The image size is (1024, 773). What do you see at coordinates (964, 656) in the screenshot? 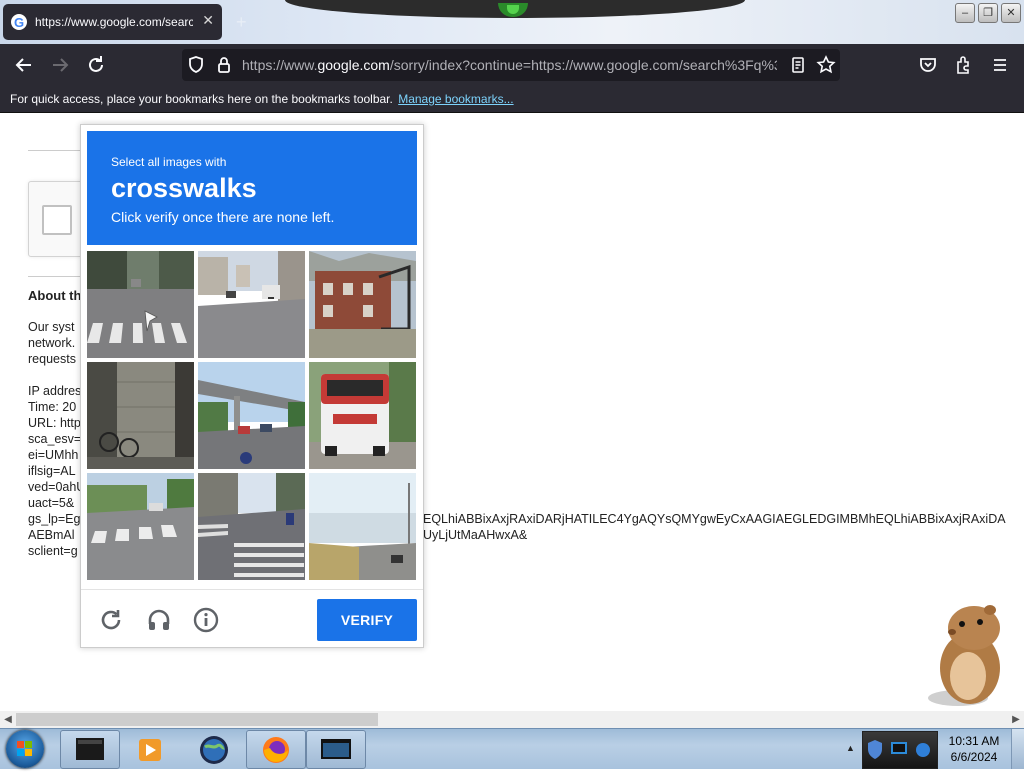
I see `hamster-mascot-icon` at bounding box center [964, 656].